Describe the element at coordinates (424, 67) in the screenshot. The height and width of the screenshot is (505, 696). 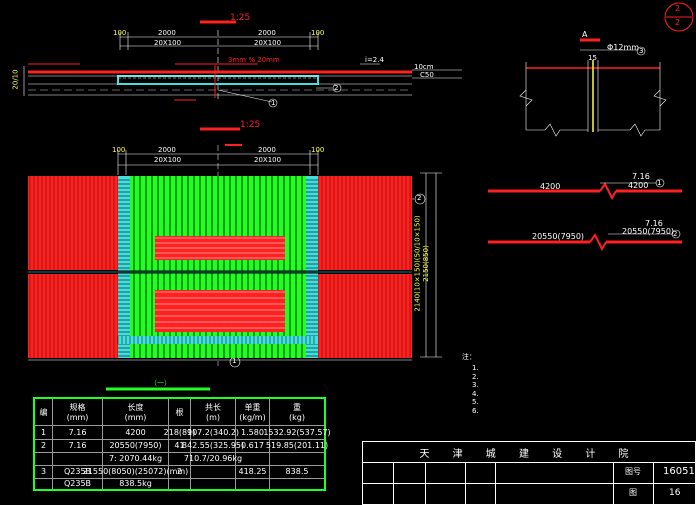
I see `top-right-note-1: 10cm` at that location.